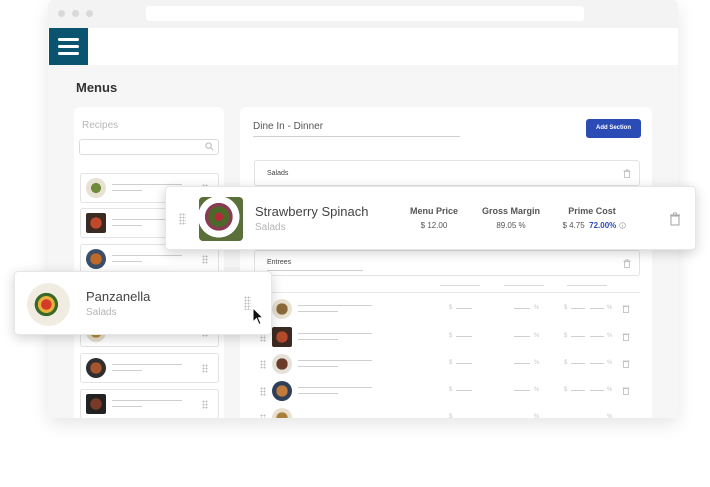 The image size is (710, 487). What do you see at coordinates (270, 227) in the screenshot?
I see `menu-item-category: Salads` at bounding box center [270, 227].